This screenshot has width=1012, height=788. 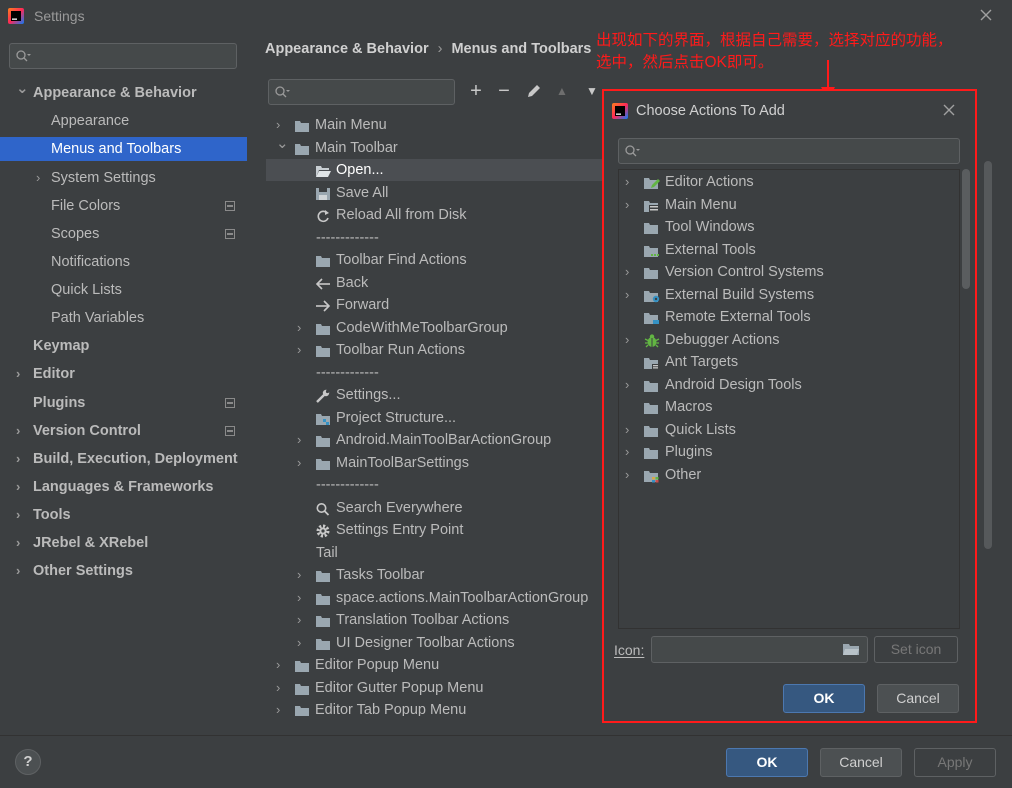 I want to click on tree-item: › Main Menu, so click(x=436, y=125).